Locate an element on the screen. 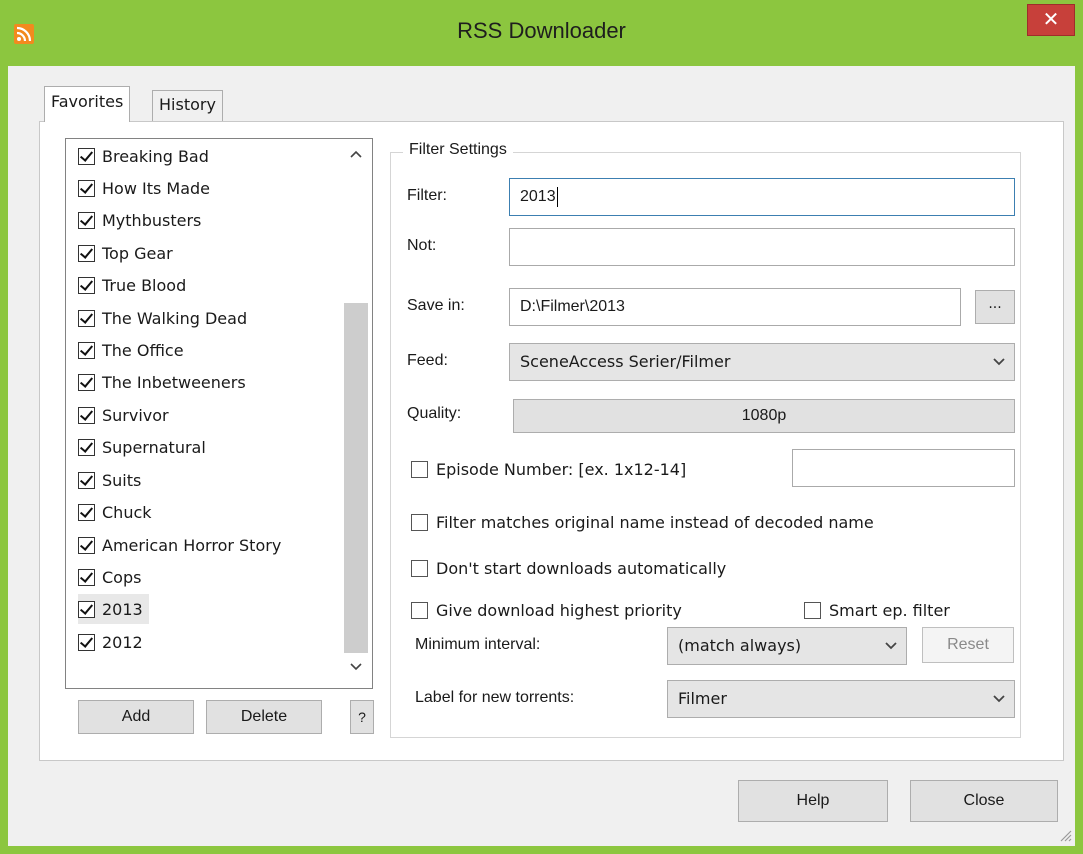  list-item: Mythbusters is located at coordinates (142, 220).